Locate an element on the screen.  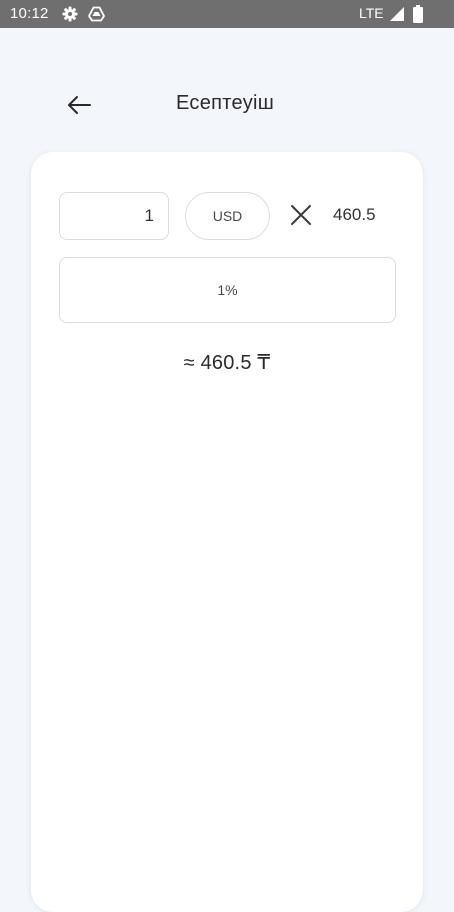
exchange-rate-value: 460.5 is located at coordinates (354, 214).